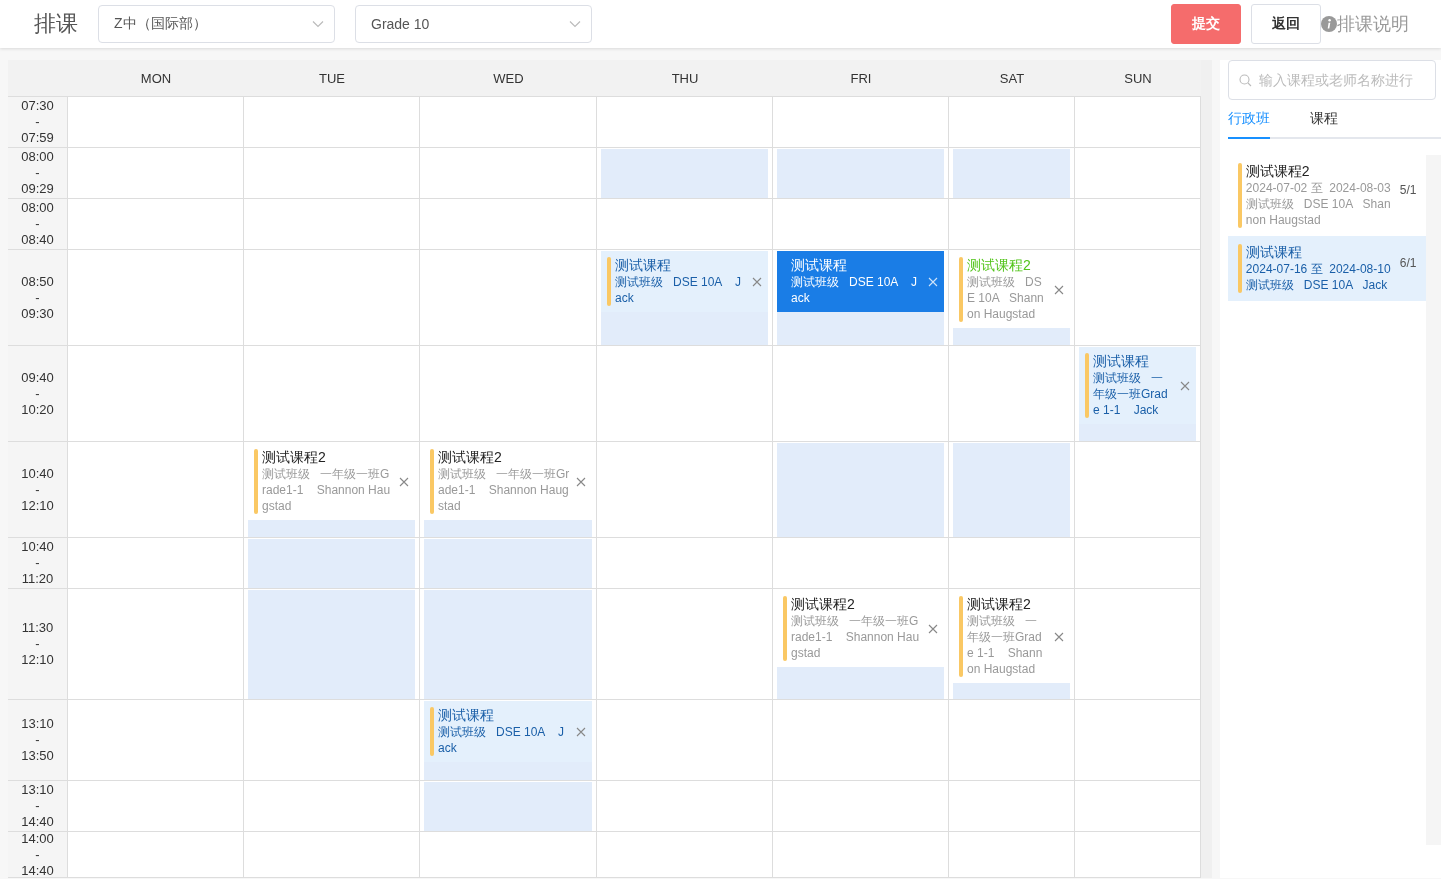  I want to click on time-label: 09:40 - 10:20, so click(38, 394).